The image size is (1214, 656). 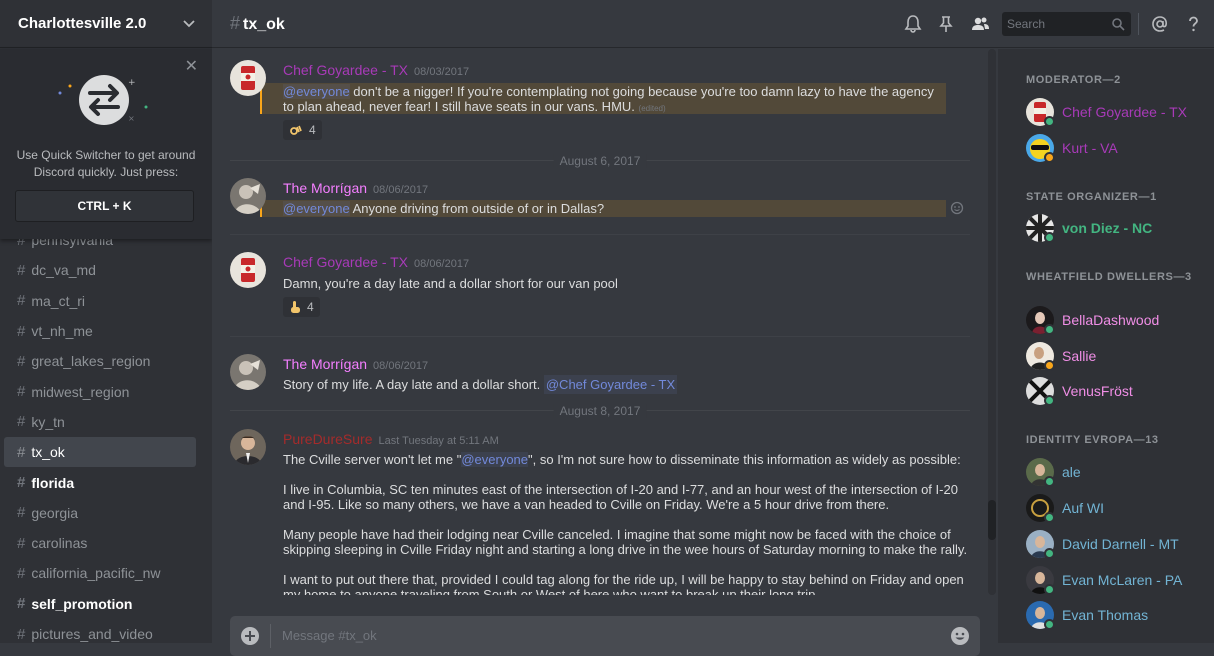 I want to click on member-name: Evan Thomas, so click(x=1105, y=615).